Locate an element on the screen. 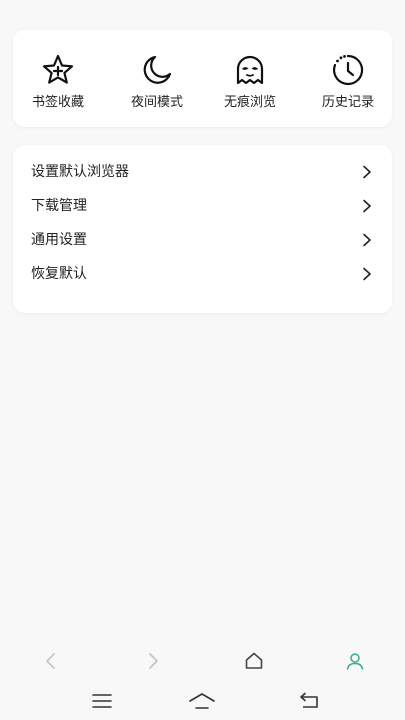 Image resolution: width=405 pixels, height=720 pixels. system-nav-bar is located at coordinates (202, 701).